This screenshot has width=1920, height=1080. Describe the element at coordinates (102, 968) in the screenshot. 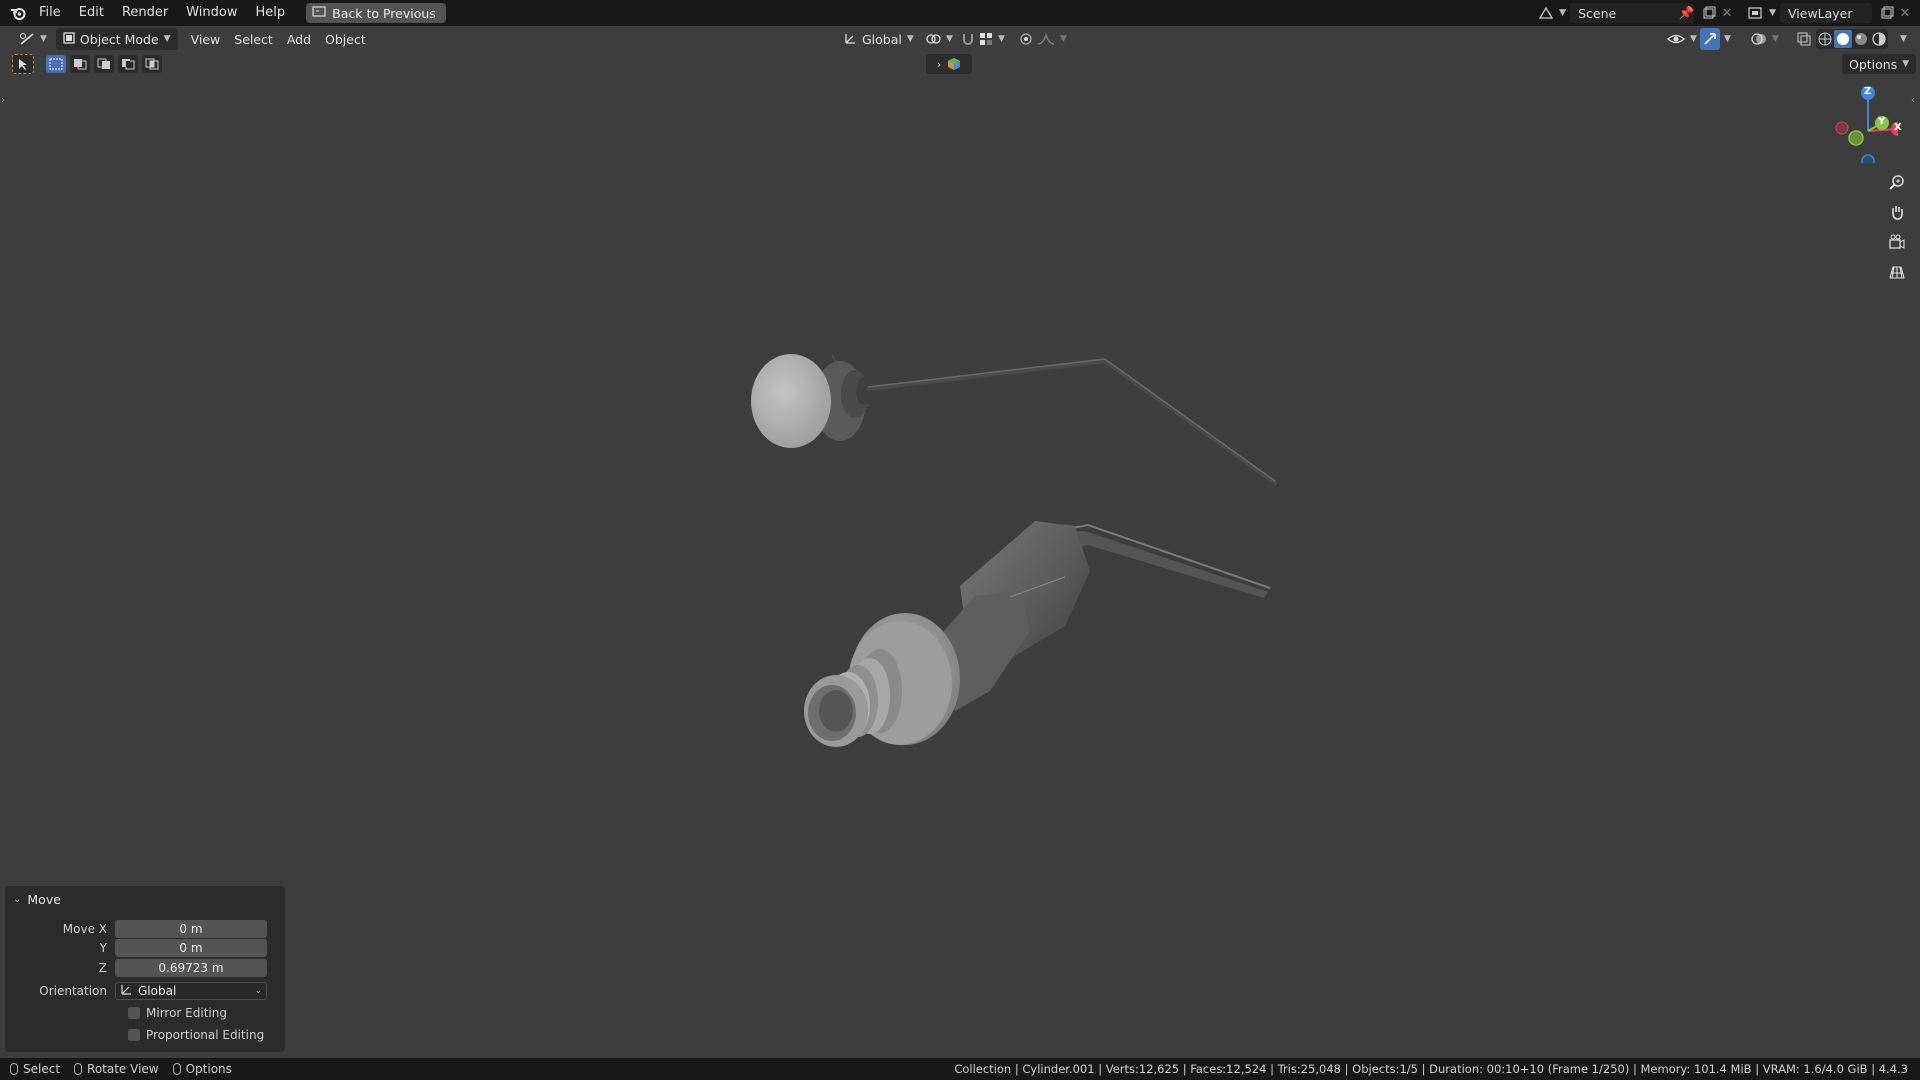

I see `move-z-label: Z` at that location.